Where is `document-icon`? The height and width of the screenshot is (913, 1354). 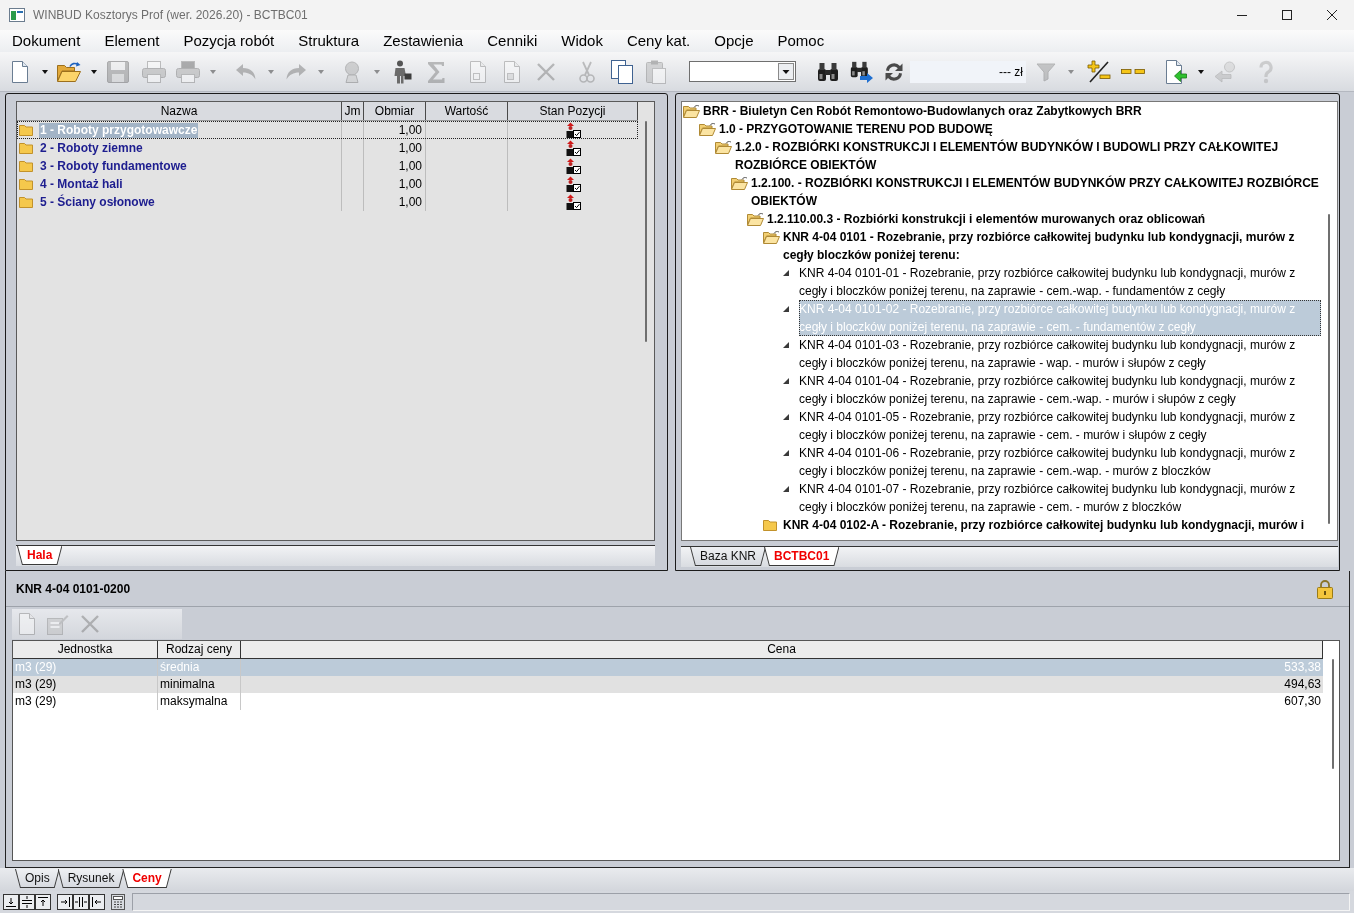
document-icon is located at coordinates (20, 71).